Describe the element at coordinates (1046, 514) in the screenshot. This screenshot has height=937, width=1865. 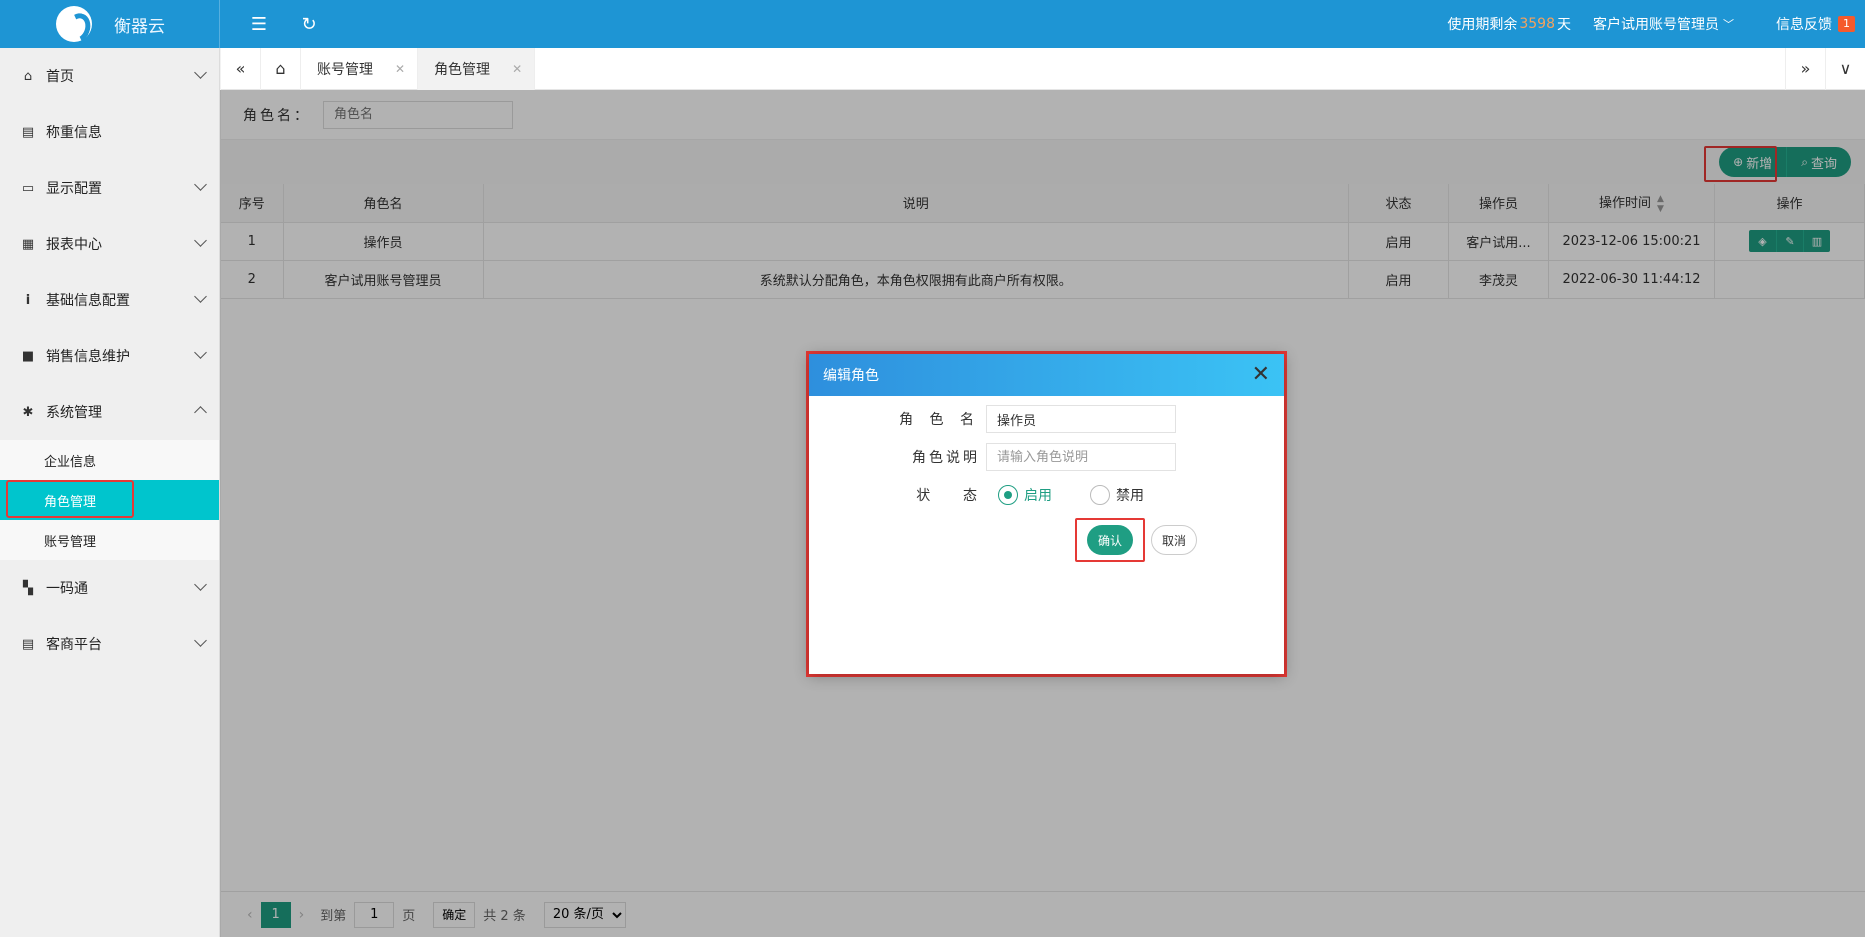
I see `edit-role-dialog: 编辑角色 ✕ 角 色 名 角色说明 状 态 启用 禁用 确认 取消` at that location.